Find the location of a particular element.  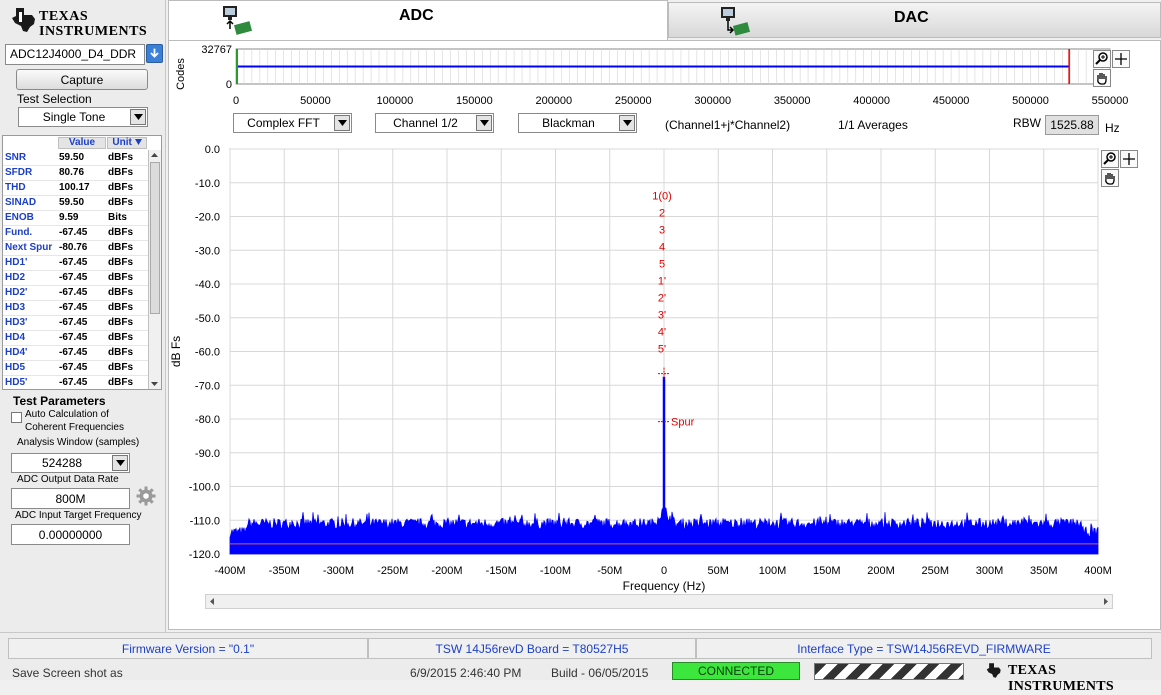

metric-name: HD3' is located at coordinates (16, 322).